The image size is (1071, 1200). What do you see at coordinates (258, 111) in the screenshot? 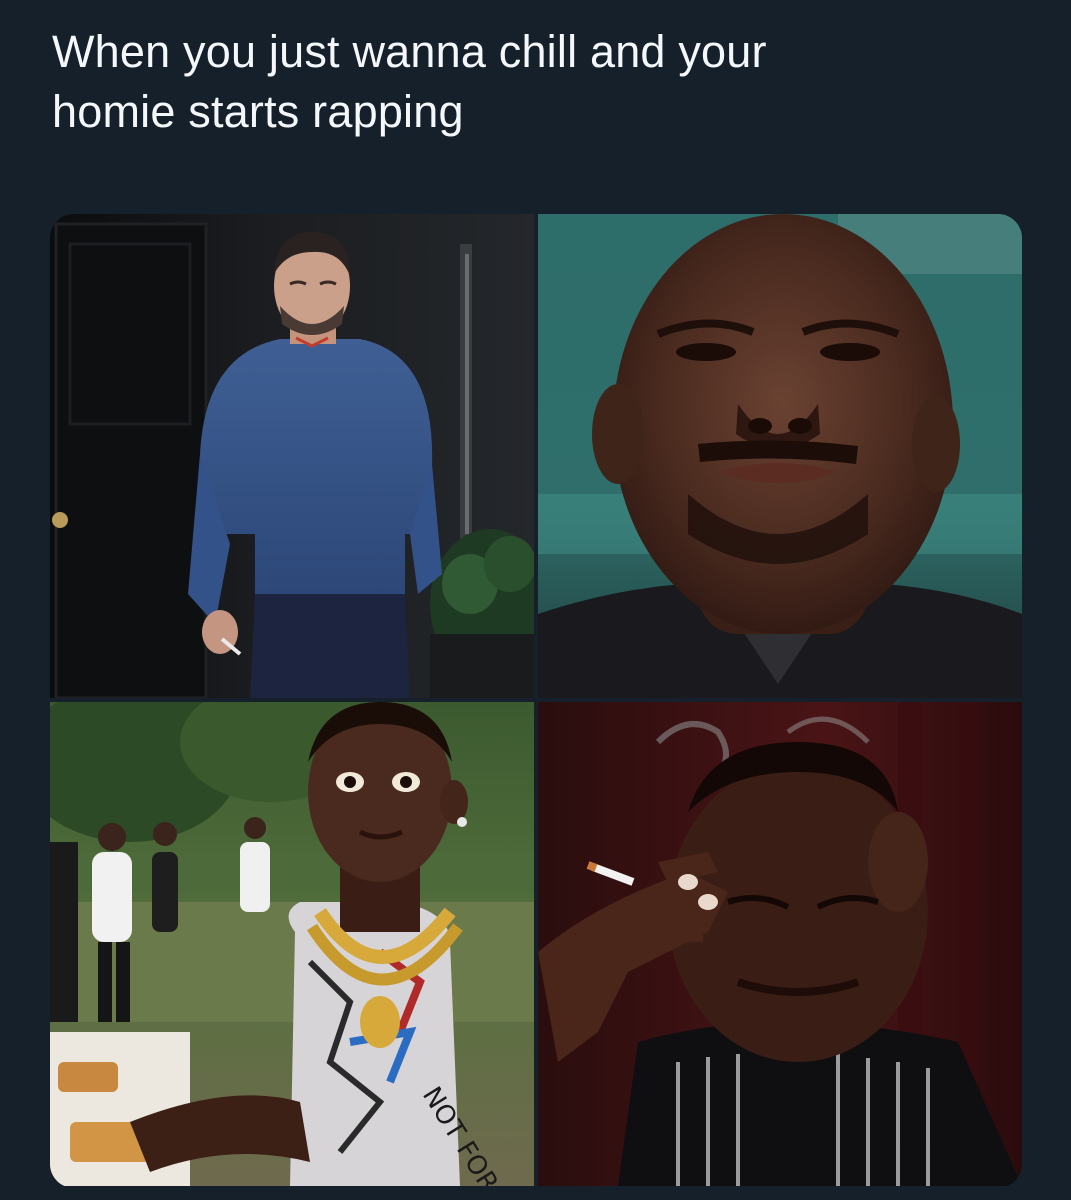
I see `tweet-text-line-2: homie starts rapping` at bounding box center [258, 111].